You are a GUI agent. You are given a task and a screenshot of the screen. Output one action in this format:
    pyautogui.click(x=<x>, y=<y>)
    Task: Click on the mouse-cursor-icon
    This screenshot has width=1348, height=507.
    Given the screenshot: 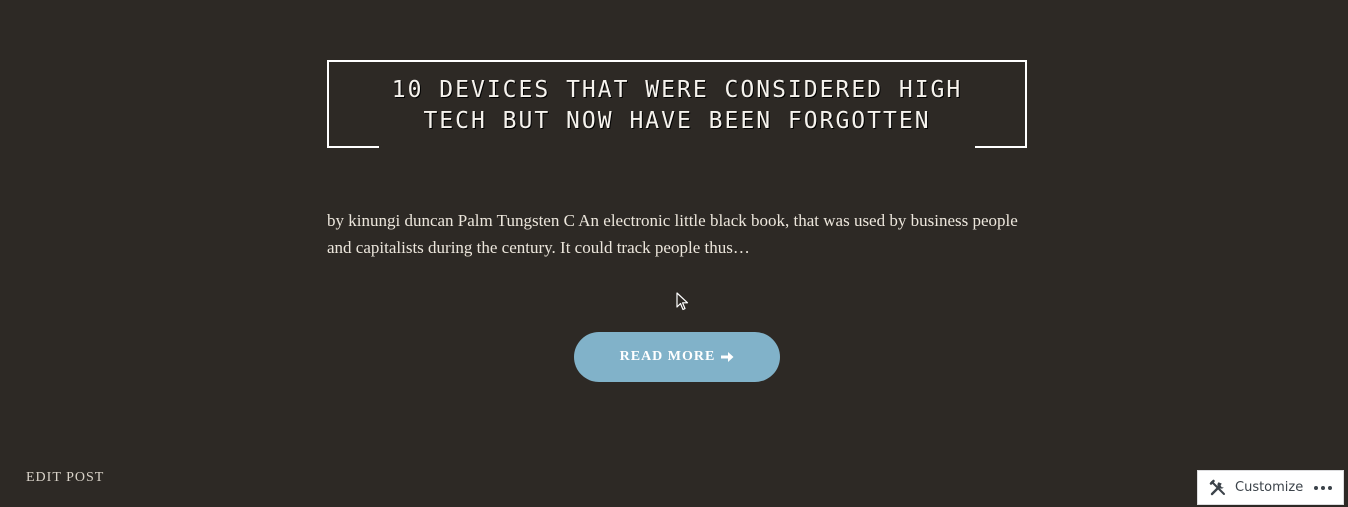 What is the action you would take?
    pyautogui.click(x=682, y=301)
    